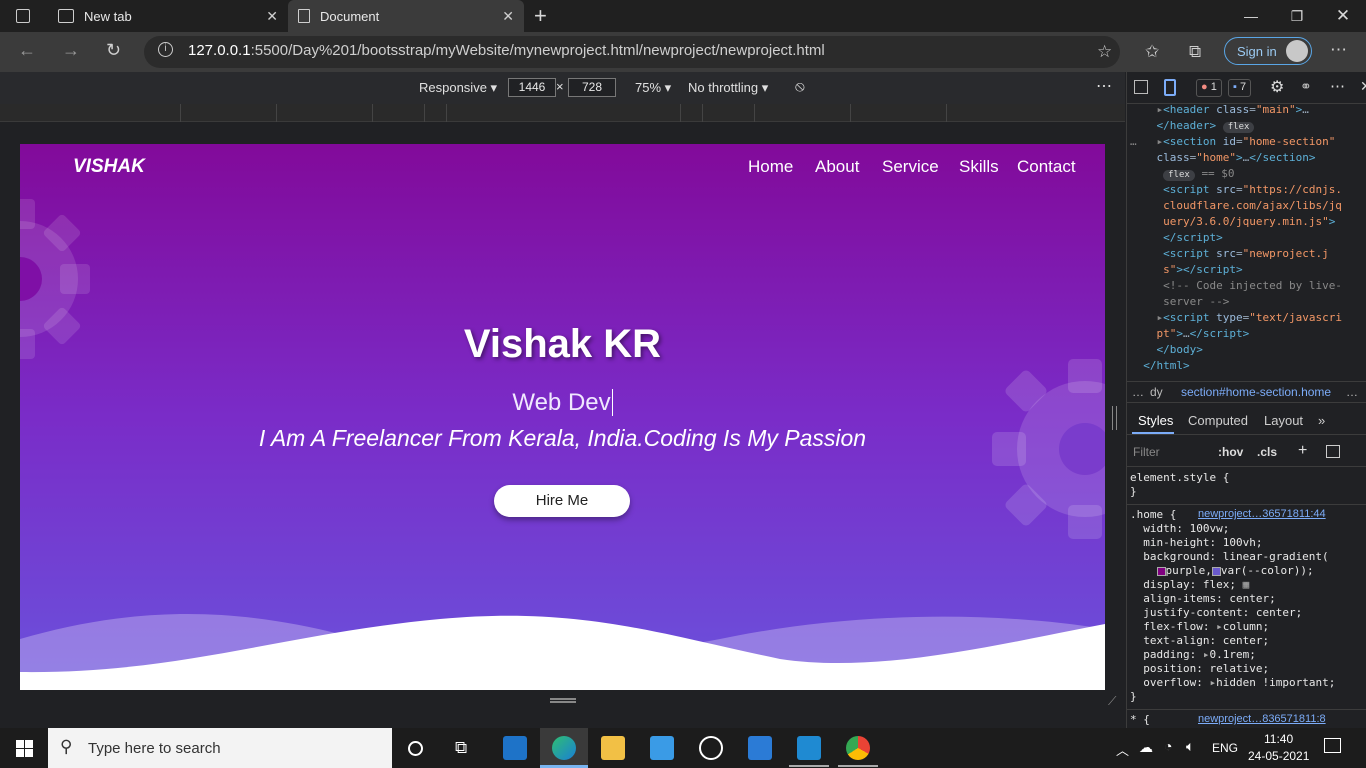 The height and width of the screenshot is (768, 1366). Describe the element at coordinates (27, 50) in the screenshot. I see `back-icon: ←` at that location.